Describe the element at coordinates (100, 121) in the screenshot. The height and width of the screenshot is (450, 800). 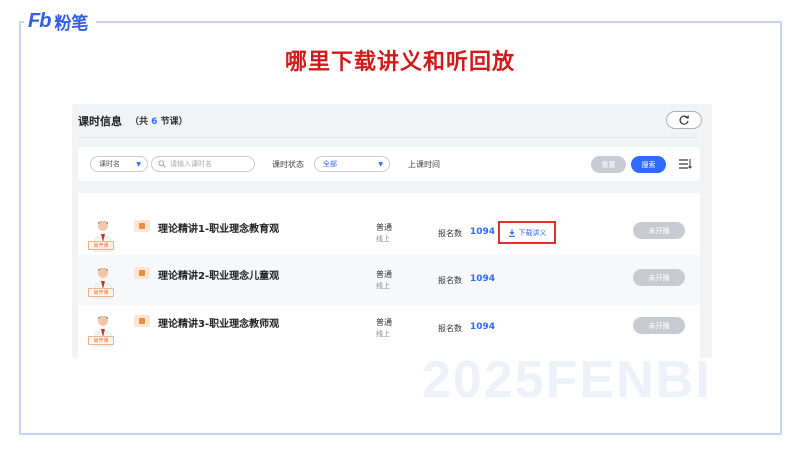
I see `panel-title: 课时信息` at that location.